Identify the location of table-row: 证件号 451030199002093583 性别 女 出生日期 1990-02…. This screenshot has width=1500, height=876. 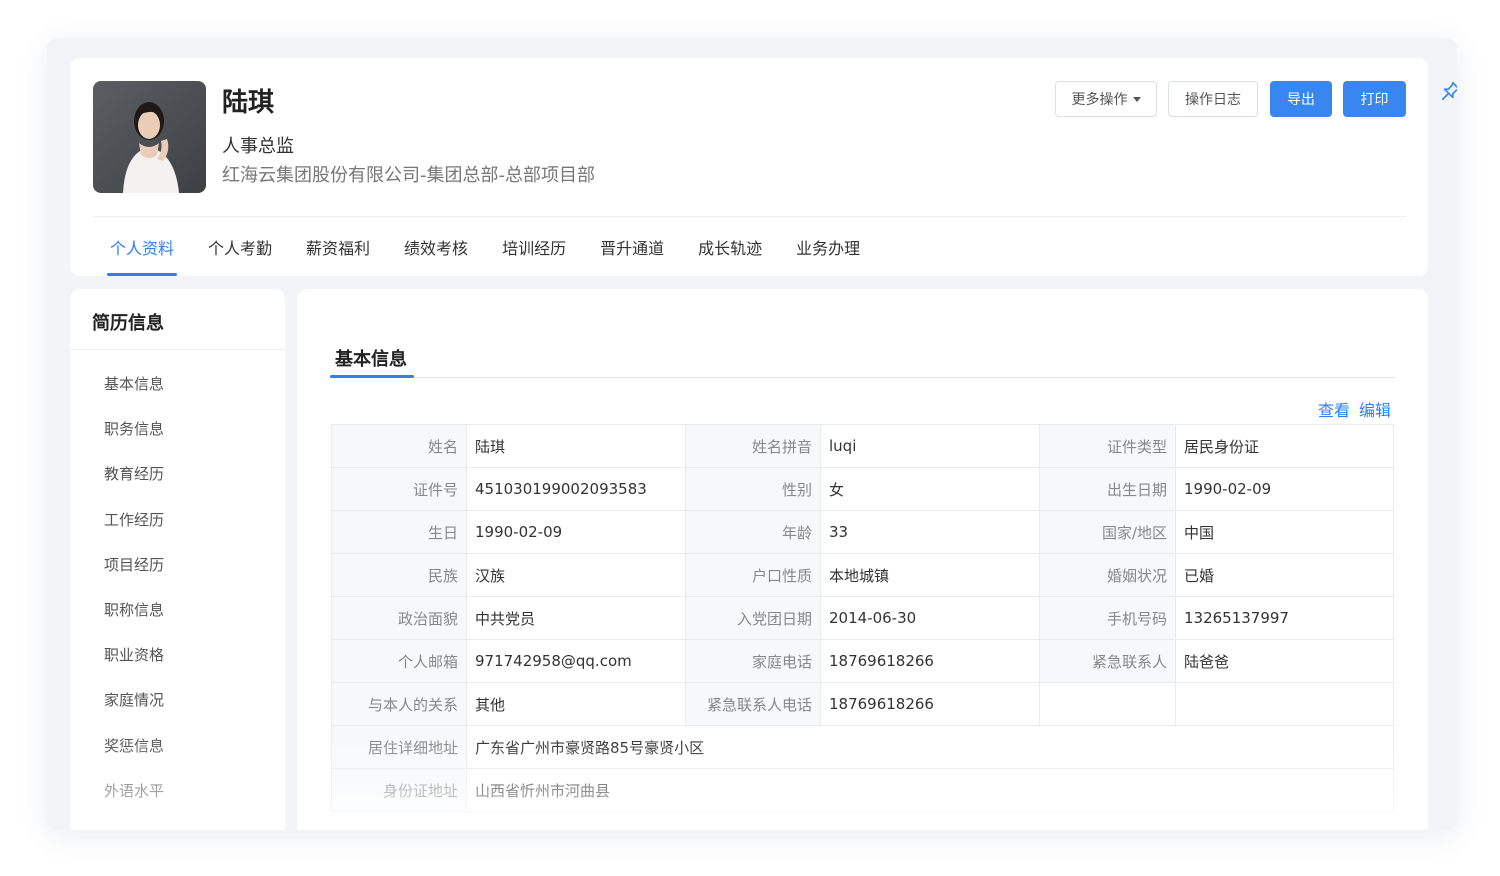
(862, 489).